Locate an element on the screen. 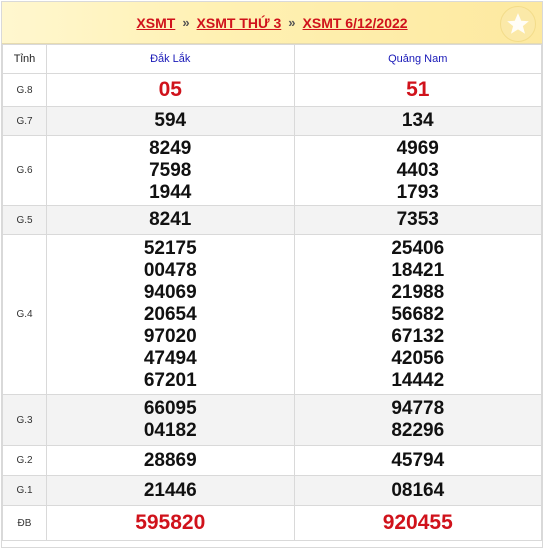  breadcrumb-xsmt-date: XSMT 6/12/2022 is located at coordinates (355, 23).